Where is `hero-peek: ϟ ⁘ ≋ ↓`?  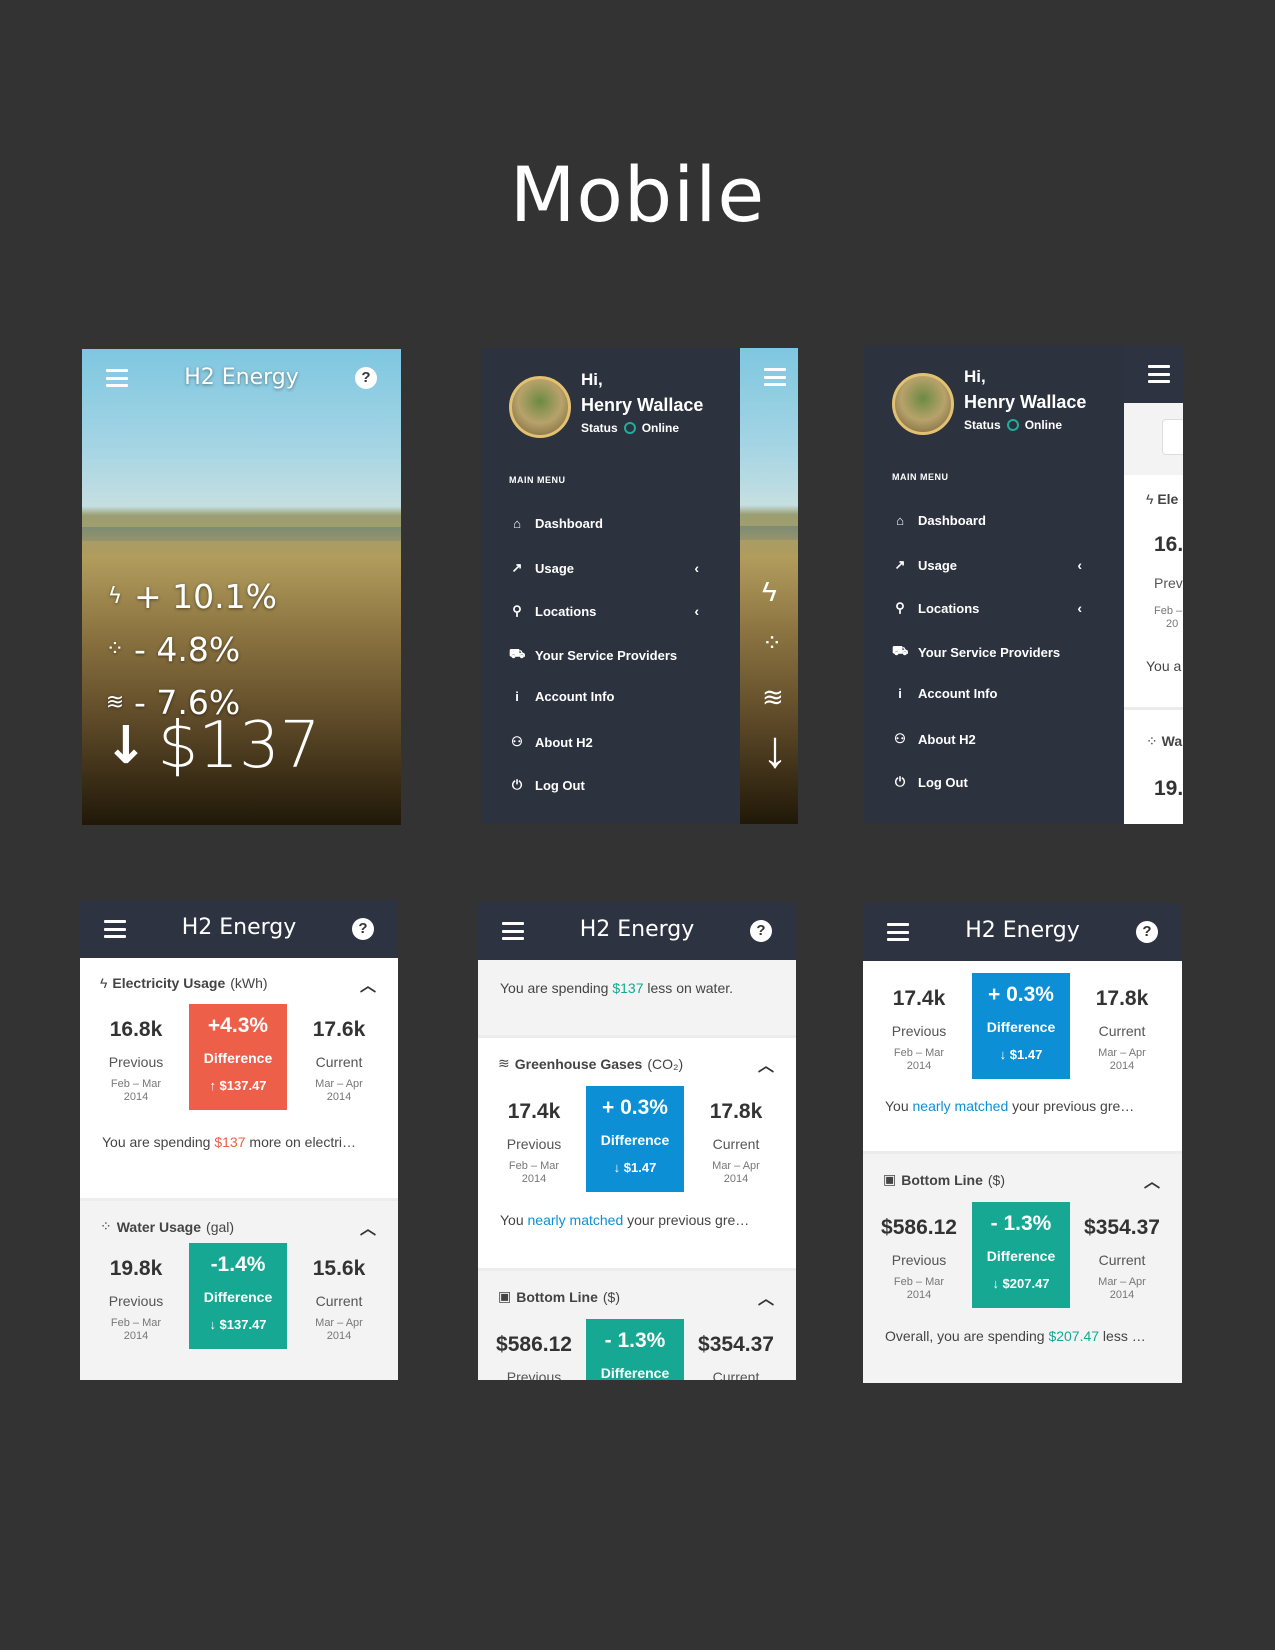
hero-peek: ϟ ⁘ ≋ ↓ is located at coordinates (769, 586).